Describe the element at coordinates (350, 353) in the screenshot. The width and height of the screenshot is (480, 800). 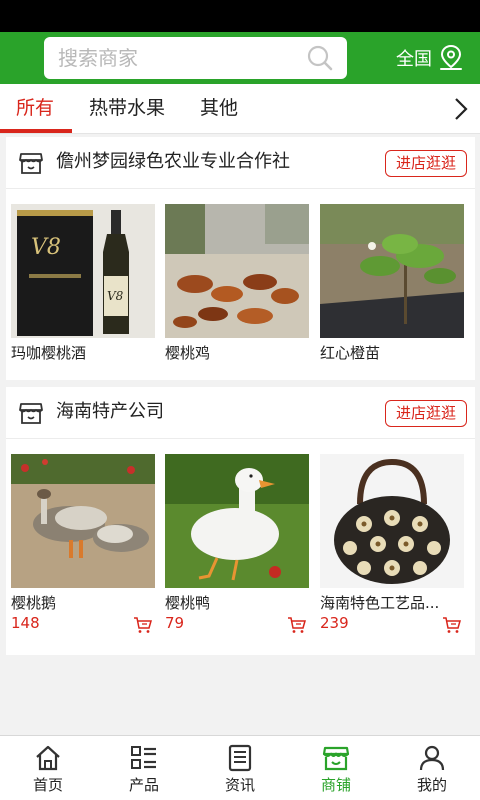
I see `product-name: 红心橙苗` at that location.